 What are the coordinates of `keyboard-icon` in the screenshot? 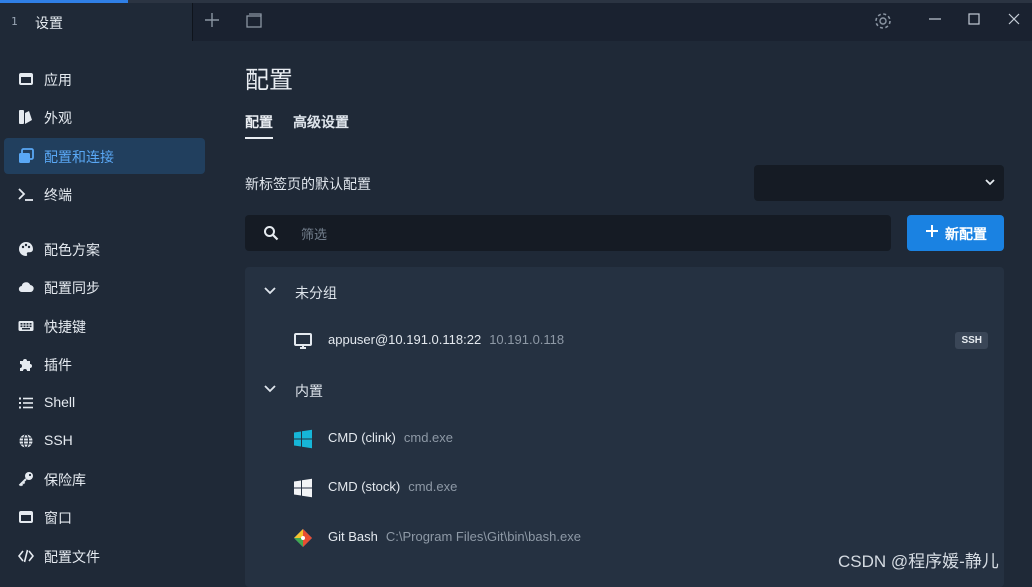 It's located at (26, 326).